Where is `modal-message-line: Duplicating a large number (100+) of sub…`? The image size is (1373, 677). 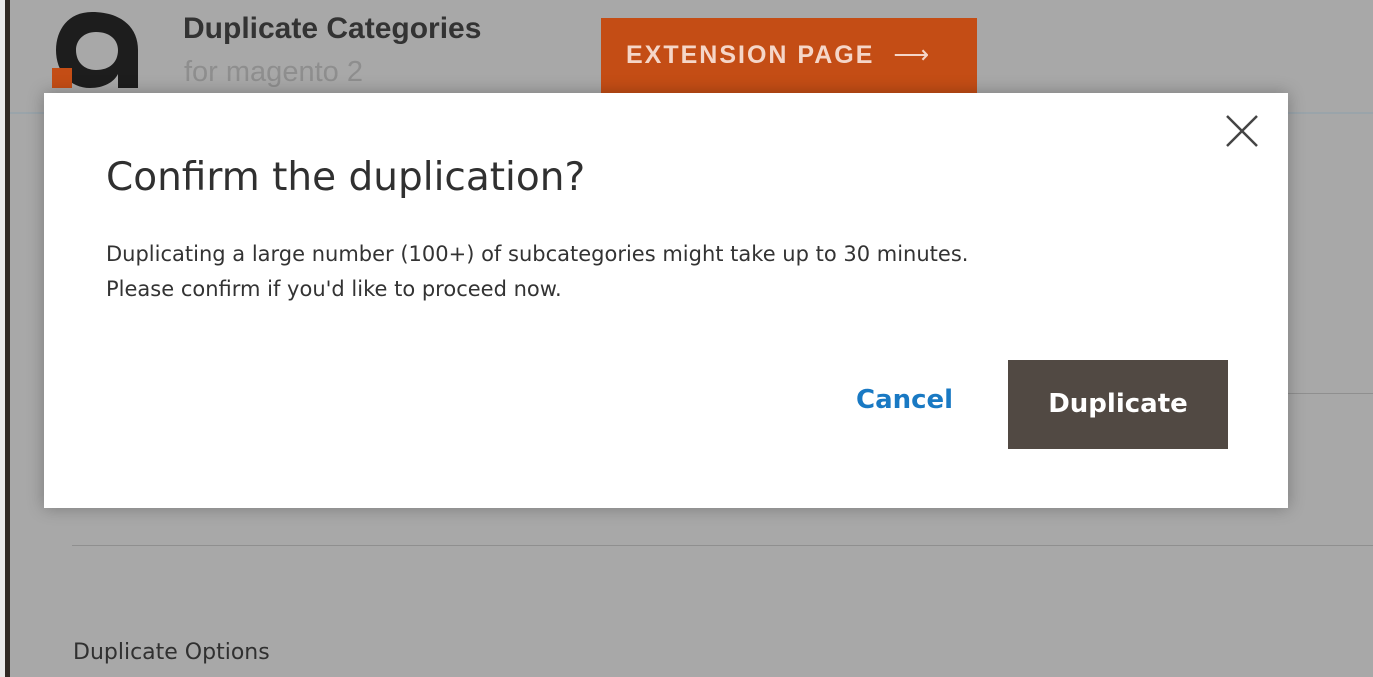
modal-message-line: Duplicating a large number (100+) of sub… is located at coordinates (537, 254).